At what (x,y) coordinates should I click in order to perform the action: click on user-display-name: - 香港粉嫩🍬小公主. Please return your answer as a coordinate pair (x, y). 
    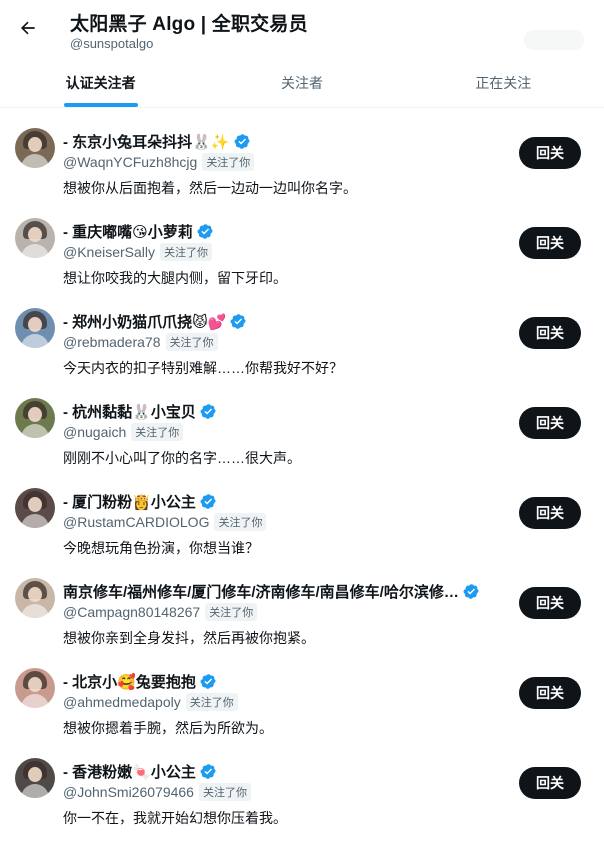
    Looking at the image, I should click on (129, 771).